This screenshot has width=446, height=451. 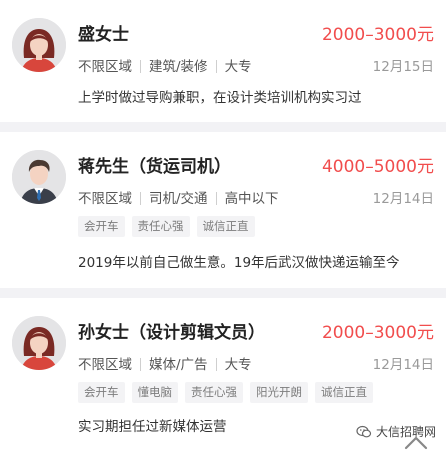 What do you see at coordinates (152, 427) in the screenshot?
I see `candidate-description: 实习期担任过新媒体运营` at bounding box center [152, 427].